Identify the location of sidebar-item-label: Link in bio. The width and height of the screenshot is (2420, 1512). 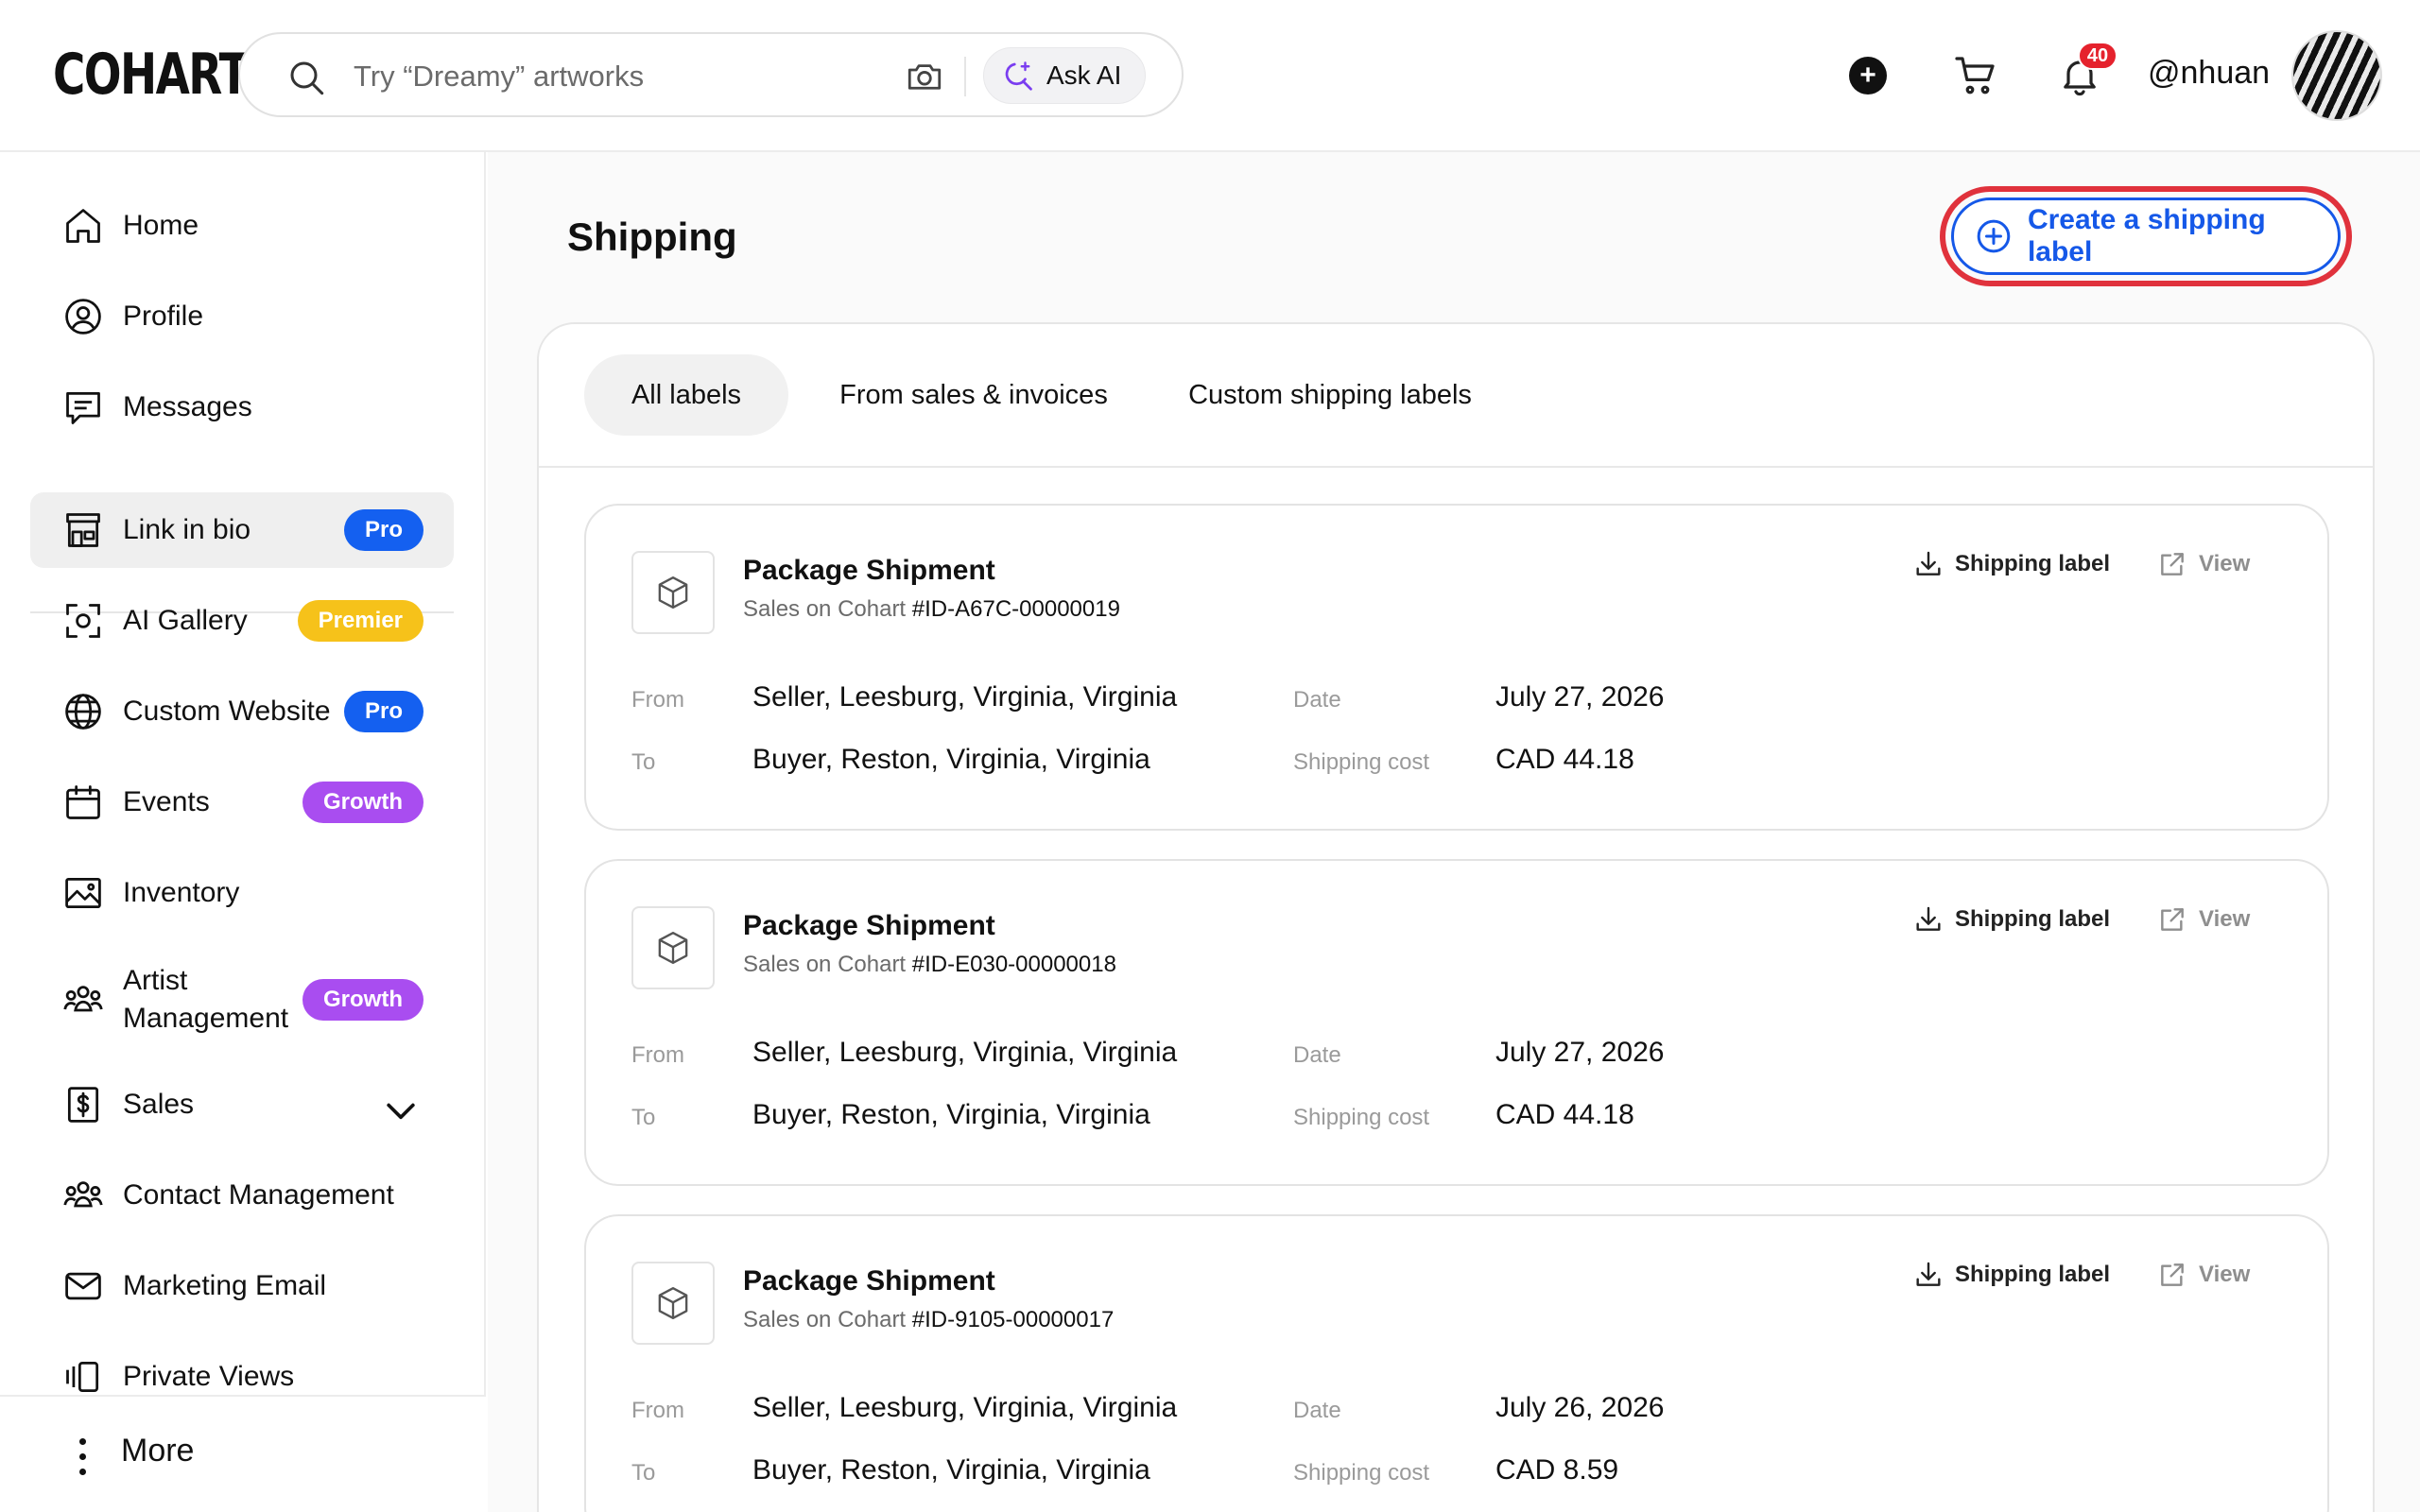
(187, 529).